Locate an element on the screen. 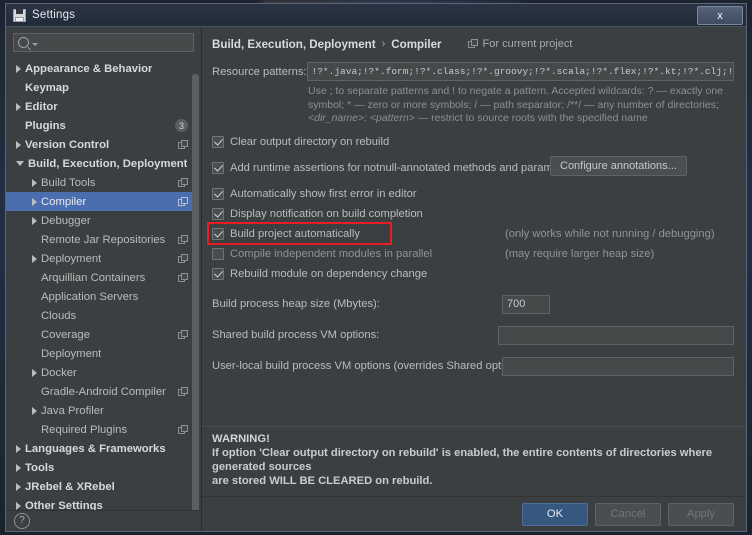 The image size is (752, 535). sidebar-item-build-tools: Build Tools is located at coordinates (99, 182).